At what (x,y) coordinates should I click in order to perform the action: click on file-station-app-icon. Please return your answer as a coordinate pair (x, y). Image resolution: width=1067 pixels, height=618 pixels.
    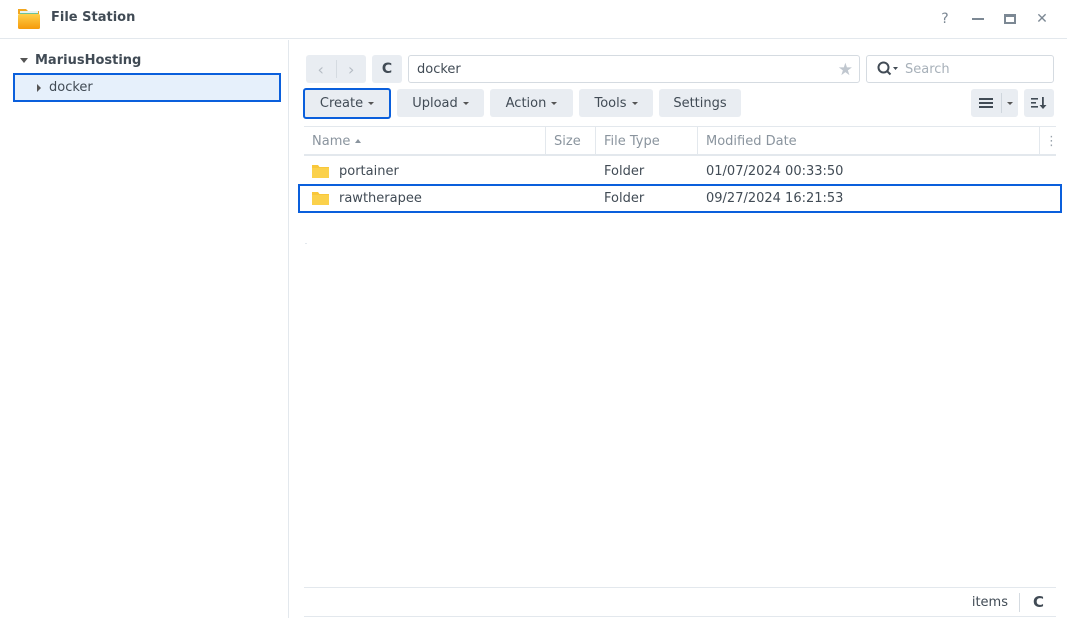
    Looking at the image, I should click on (29, 19).